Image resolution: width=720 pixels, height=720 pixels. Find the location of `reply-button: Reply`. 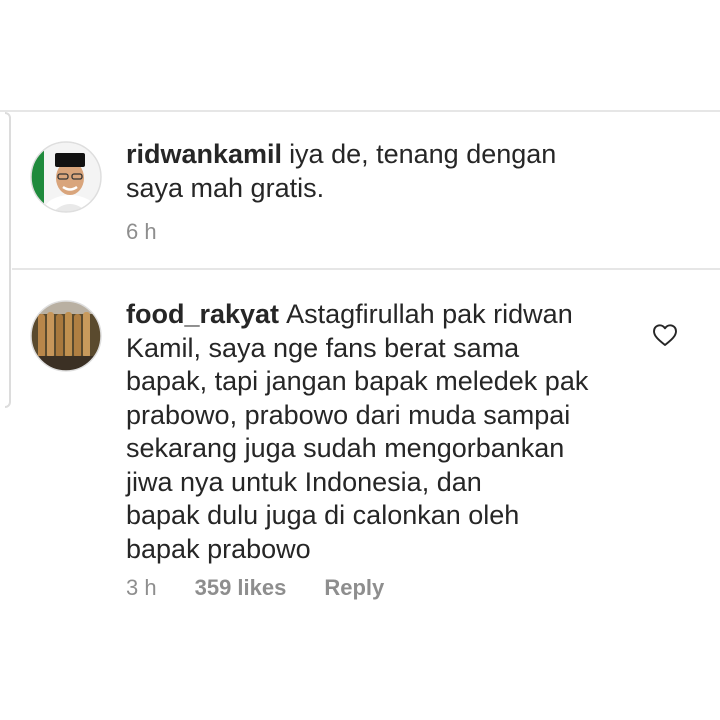

reply-button: Reply is located at coordinates (354, 588).